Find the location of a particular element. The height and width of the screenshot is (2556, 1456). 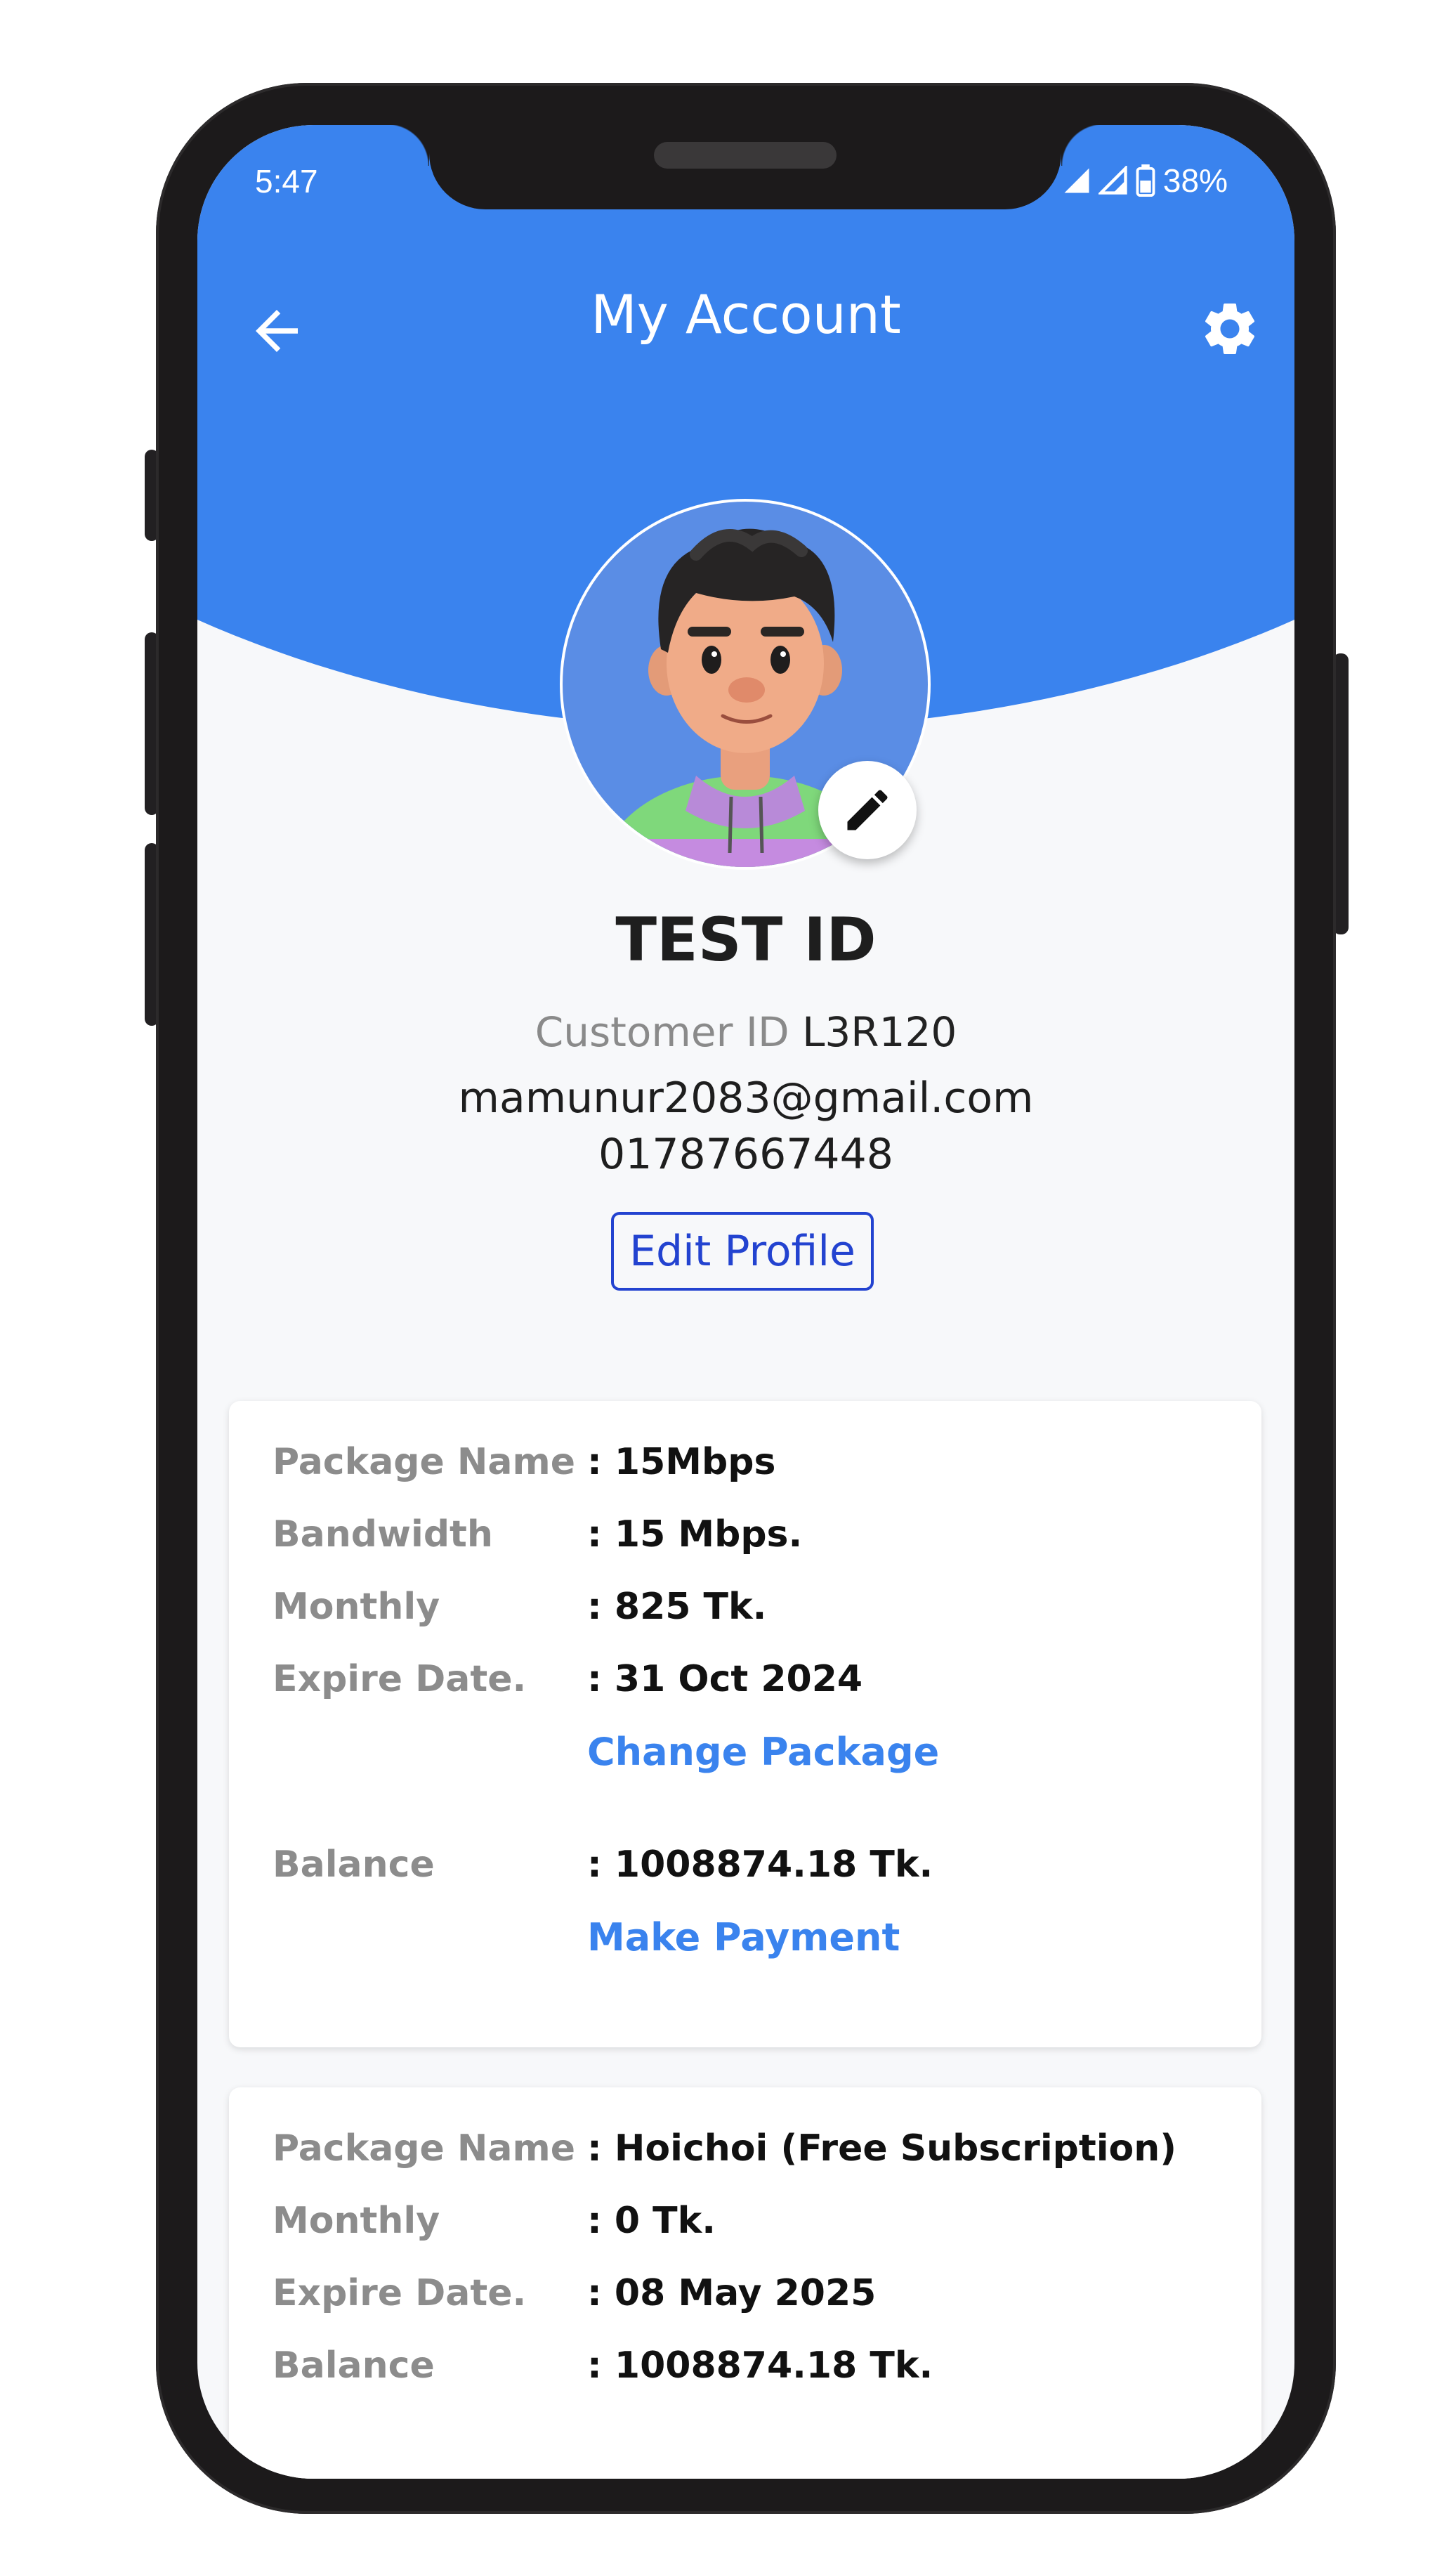

make-payment-link: Make Payment is located at coordinates (744, 1937).